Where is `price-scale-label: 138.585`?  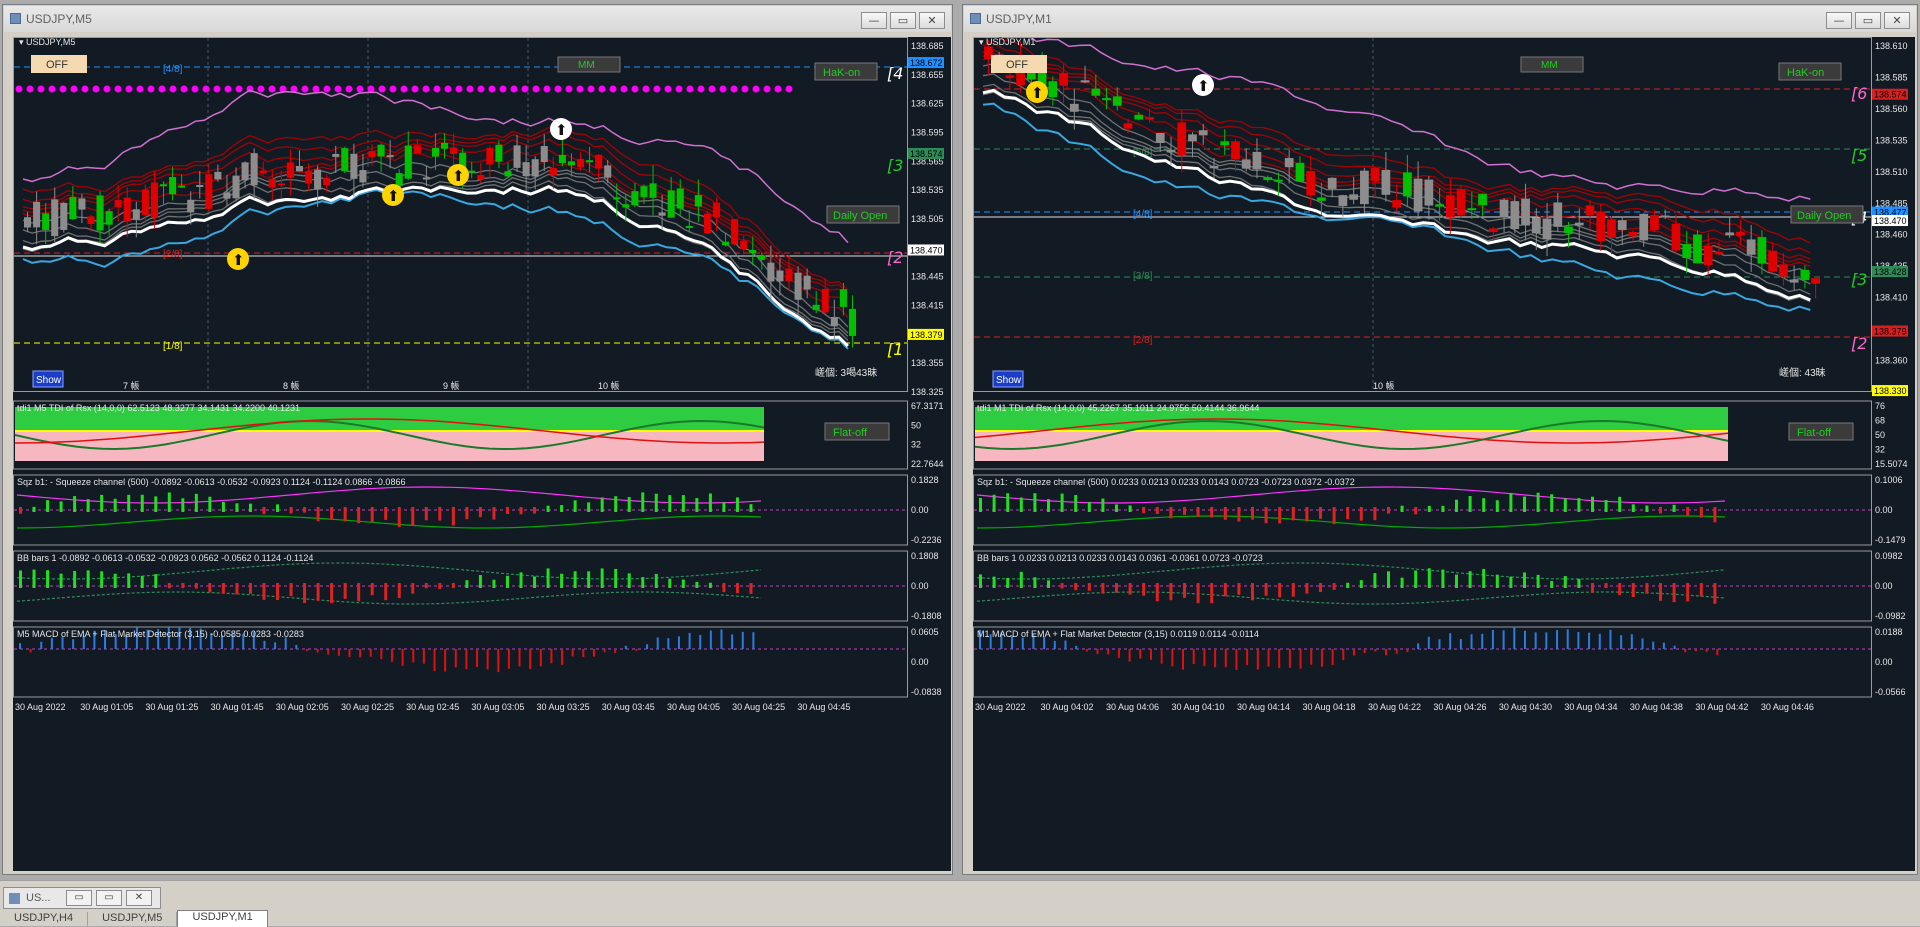
price-scale-label: 138.585 is located at coordinates (1891, 77).